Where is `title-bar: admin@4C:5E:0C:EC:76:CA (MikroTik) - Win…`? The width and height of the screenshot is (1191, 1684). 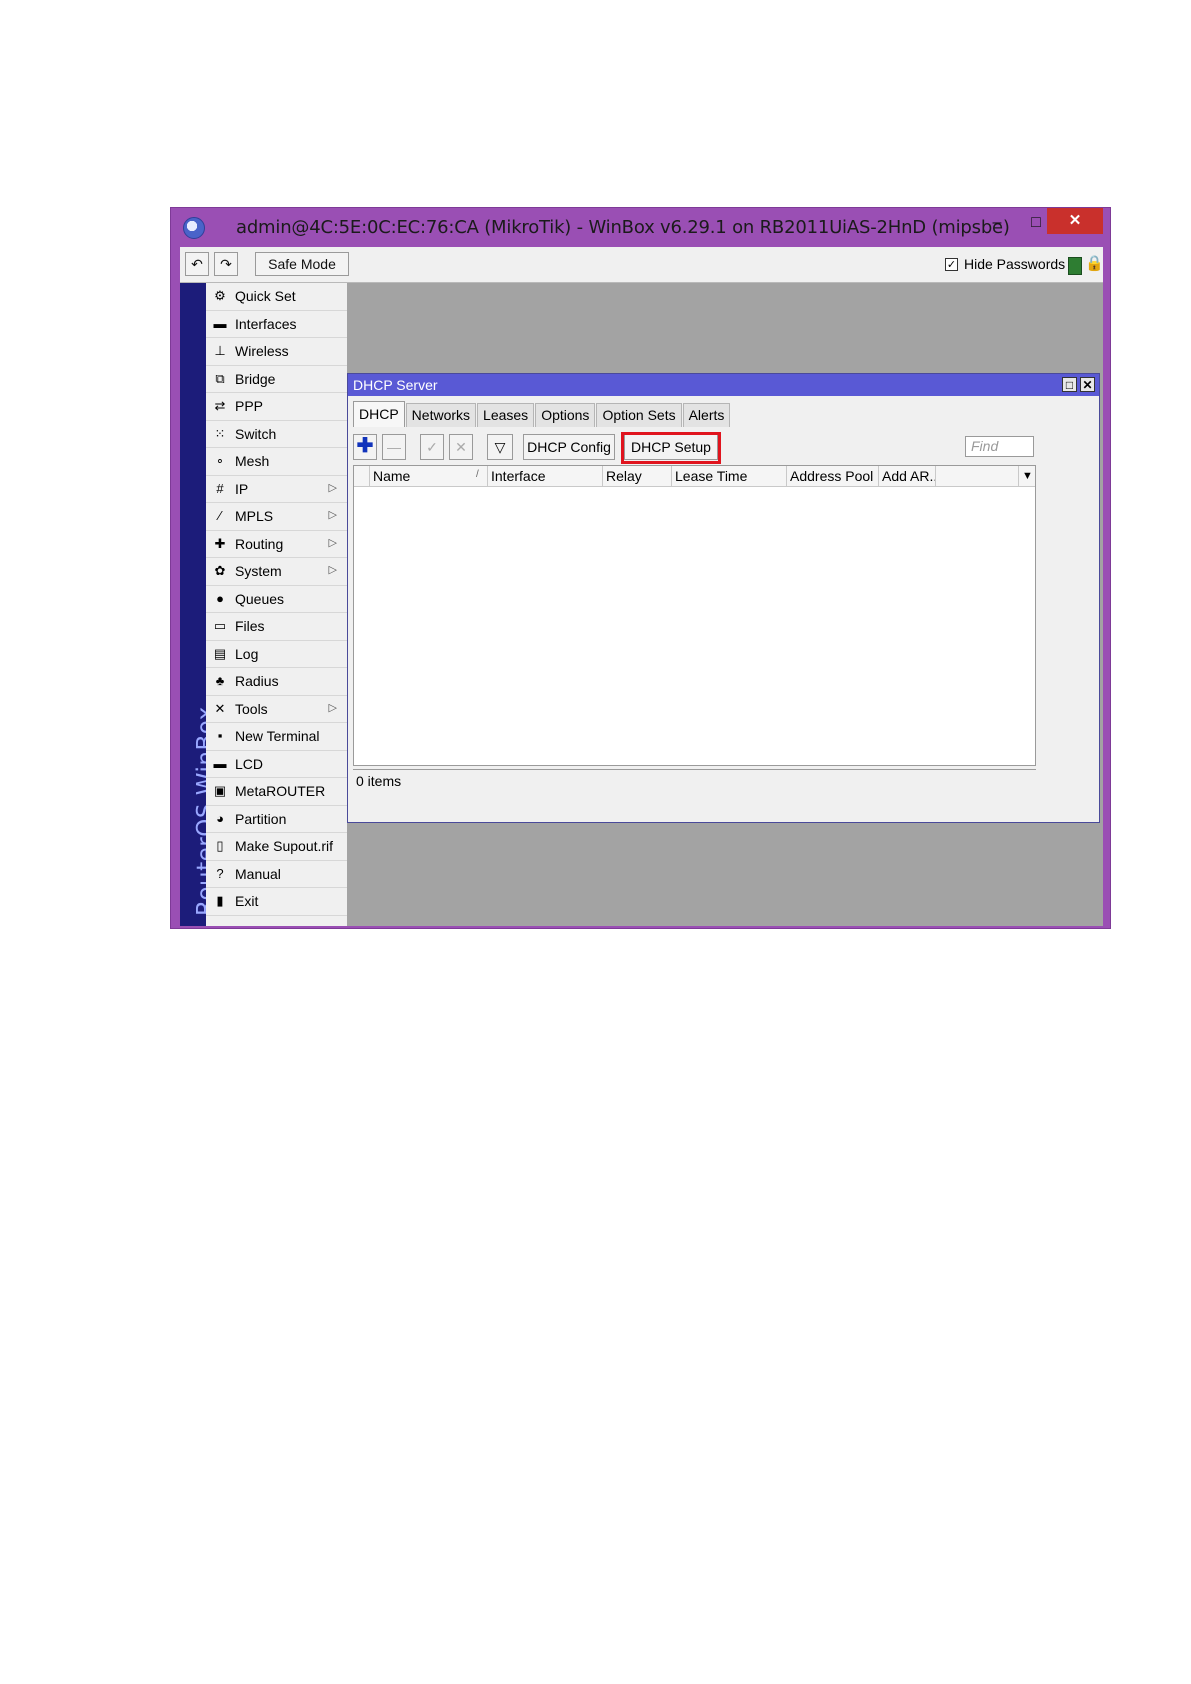 title-bar: admin@4C:5E:0C:EC:76:CA (MikroTik) - Win… is located at coordinates (640, 227).